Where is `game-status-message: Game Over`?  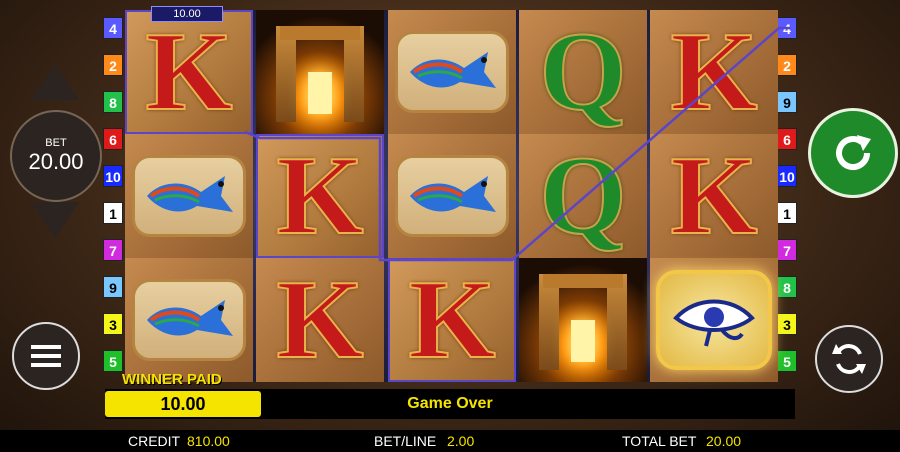 game-status-message: Game Over is located at coordinates (450, 403).